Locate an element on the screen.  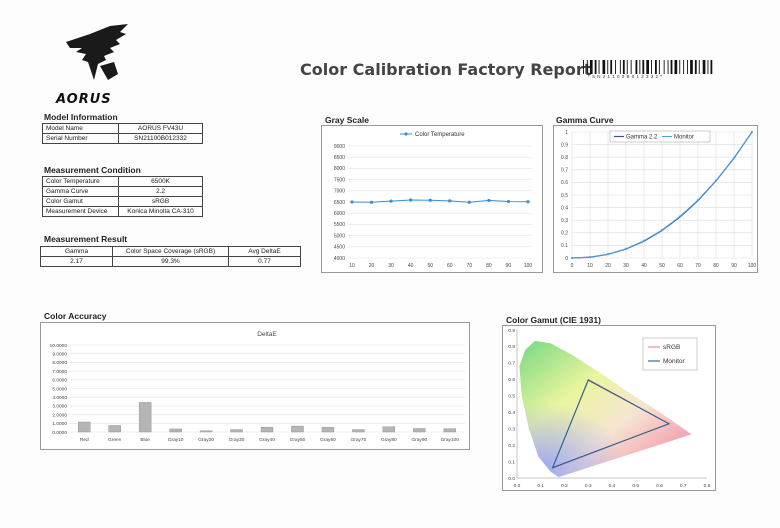
x-tick-label: Red is located at coordinates (84, 440).